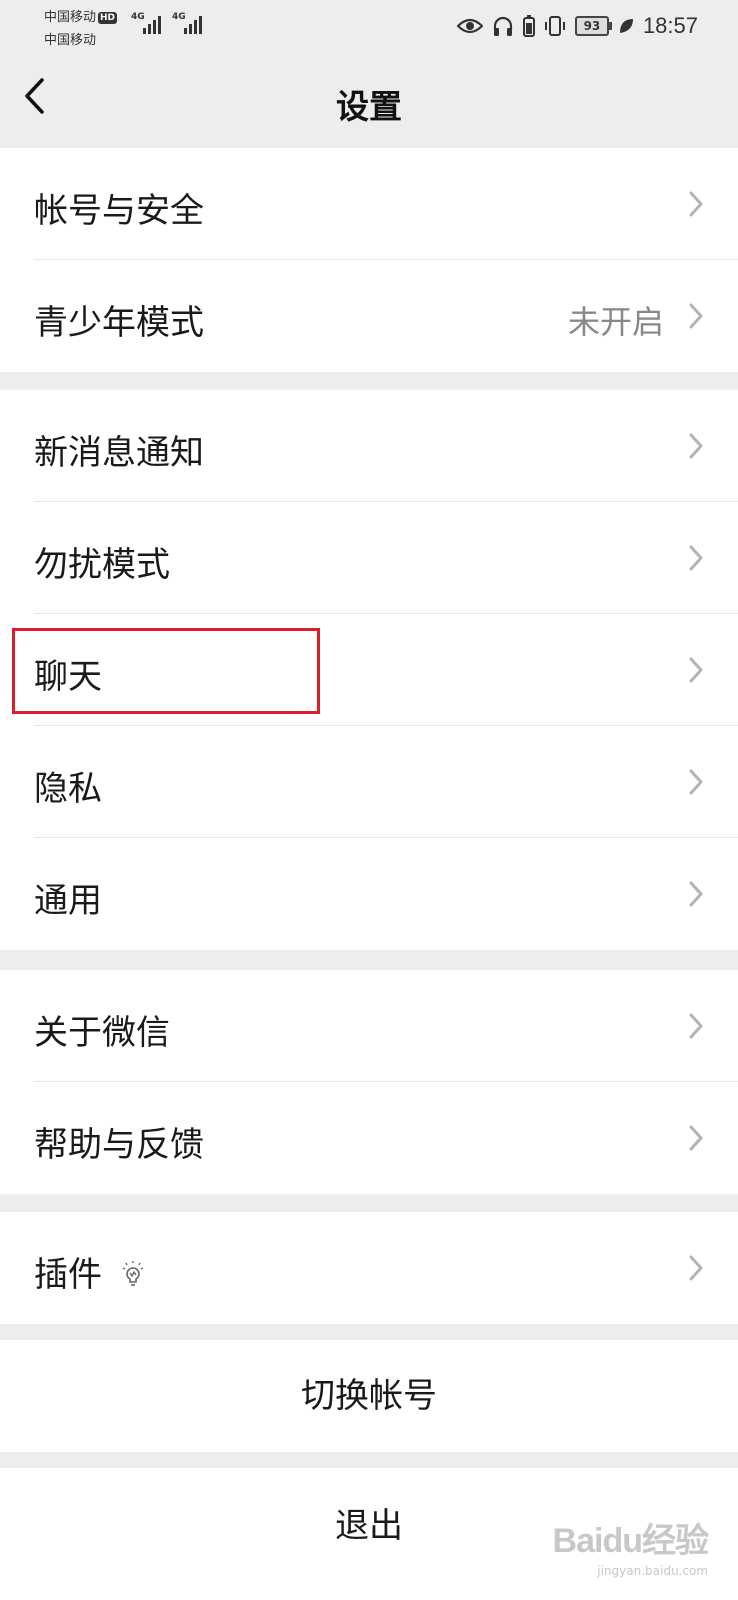 The width and height of the screenshot is (738, 1600). I want to click on vibrate-icon, so click(554, 26).